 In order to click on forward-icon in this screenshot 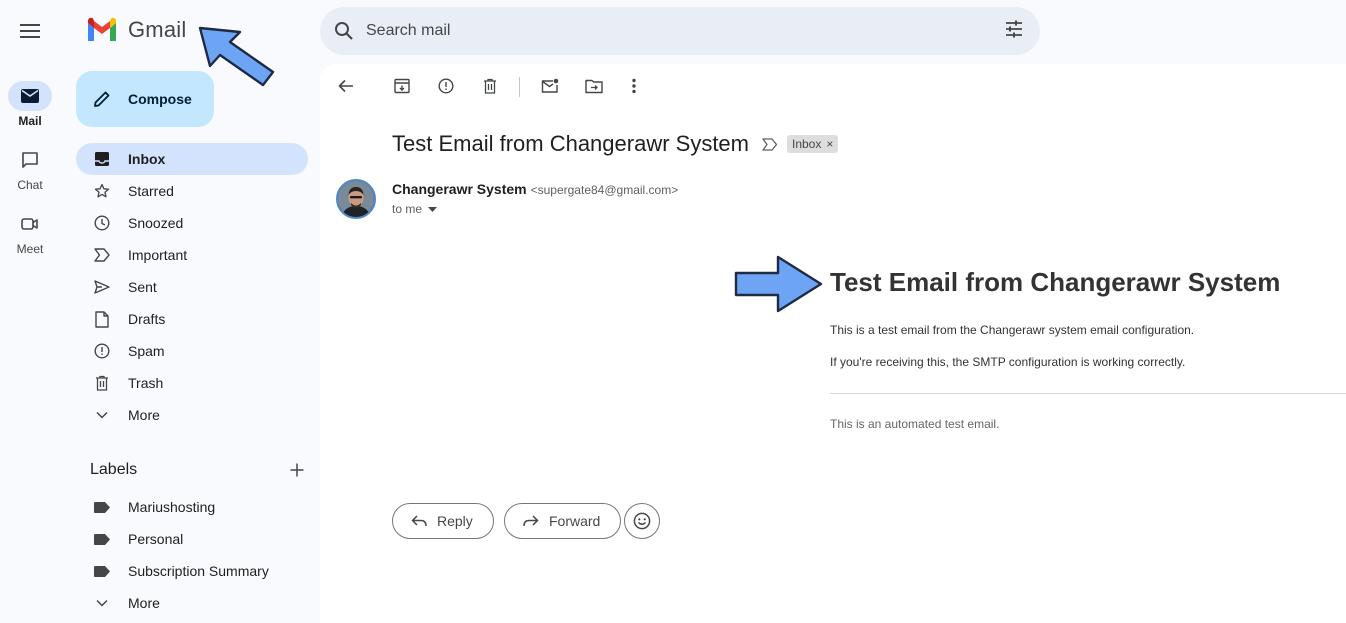, I will do `click(531, 521)`.